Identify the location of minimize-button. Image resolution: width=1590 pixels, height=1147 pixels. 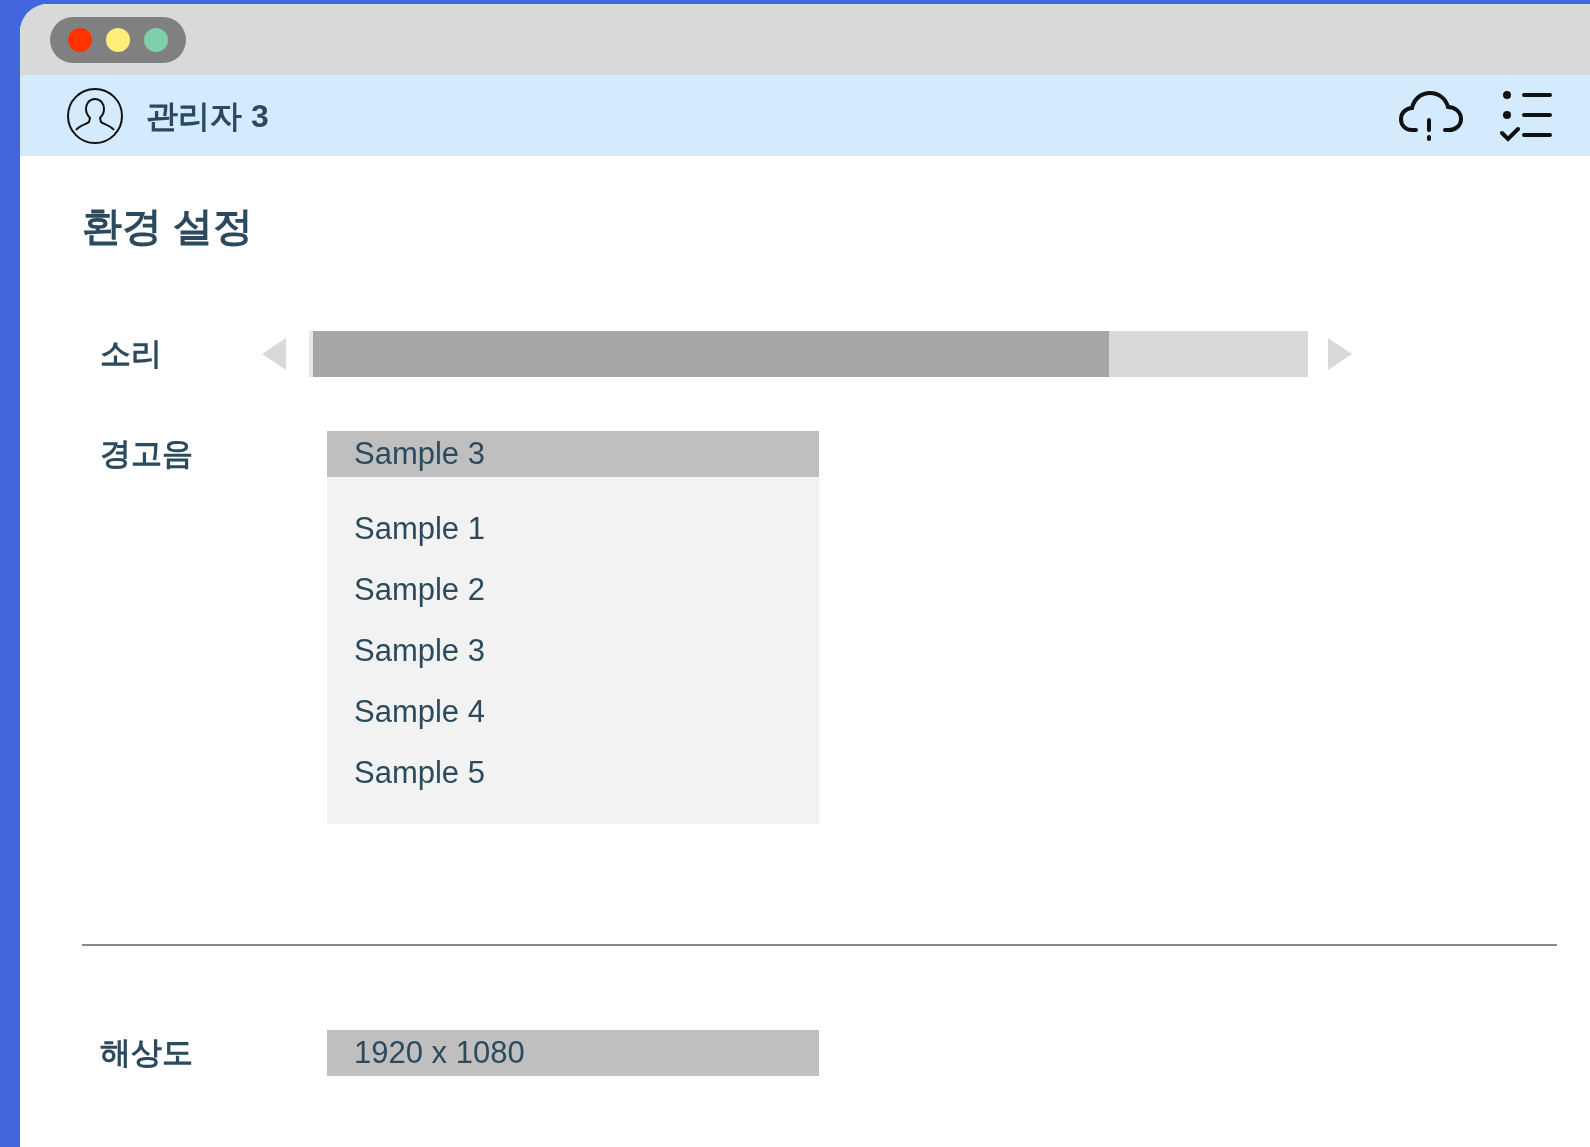
(118, 39).